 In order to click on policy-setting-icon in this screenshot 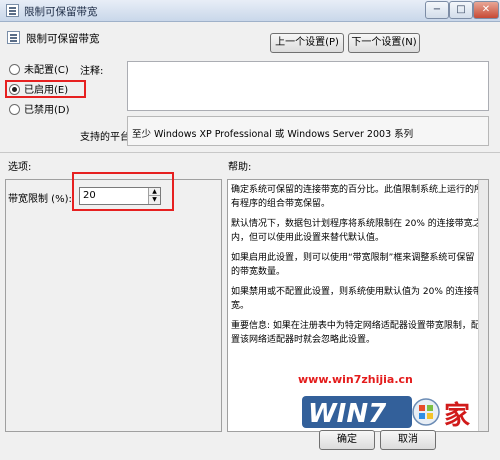, I will do `click(13, 37)`.